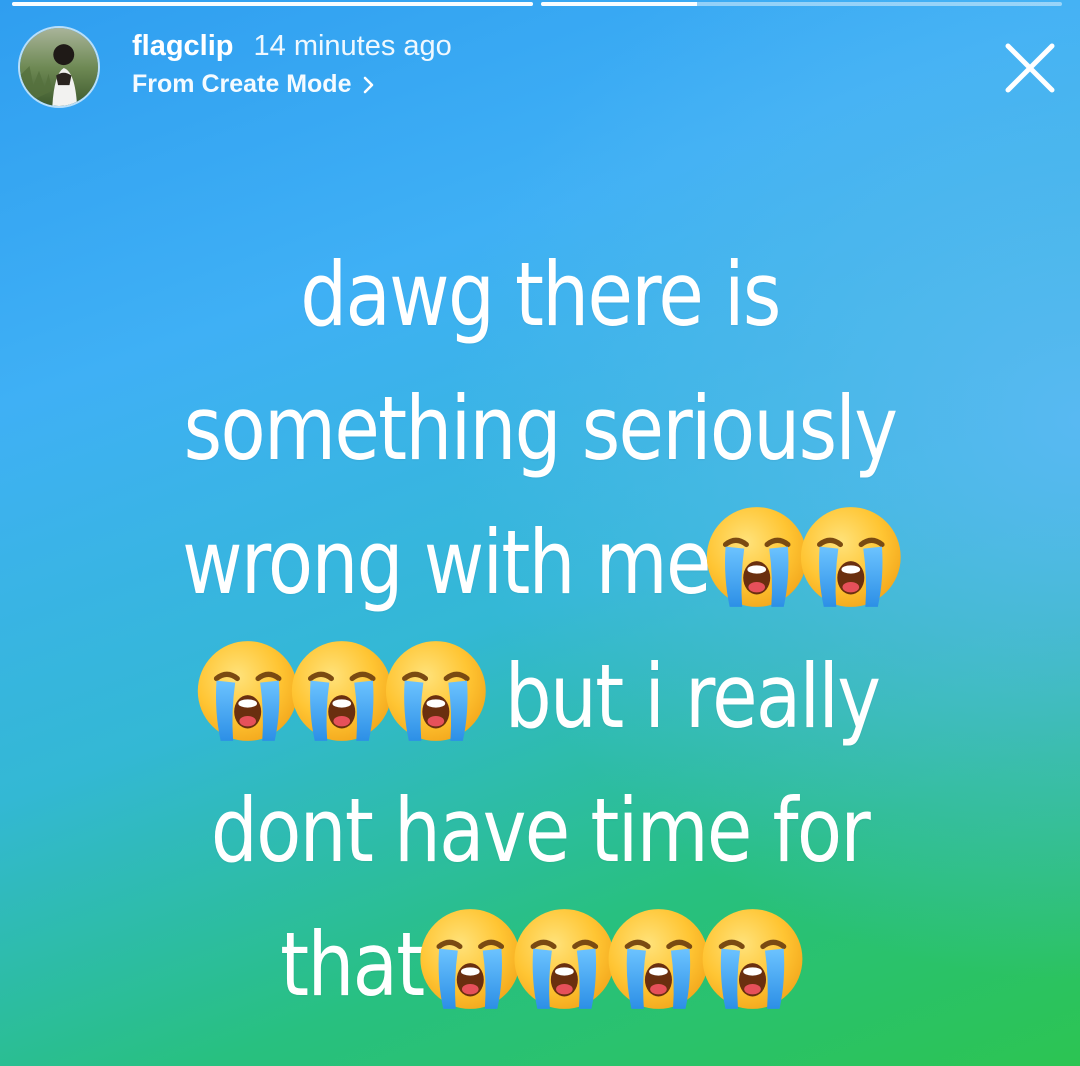 Image resolution: width=1080 pixels, height=1066 pixels. I want to click on username: flagclip, so click(183, 46).